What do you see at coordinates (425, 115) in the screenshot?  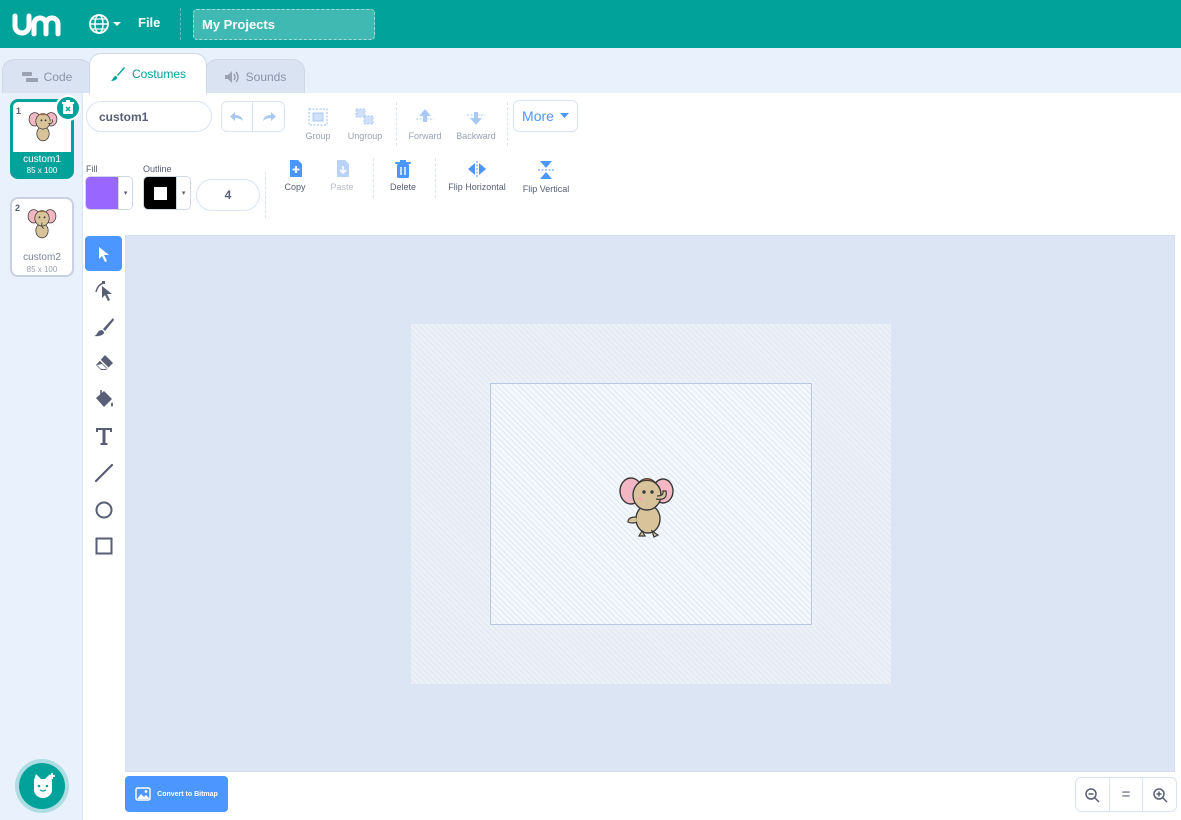 I see `arrow-up-icon` at bounding box center [425, 115].